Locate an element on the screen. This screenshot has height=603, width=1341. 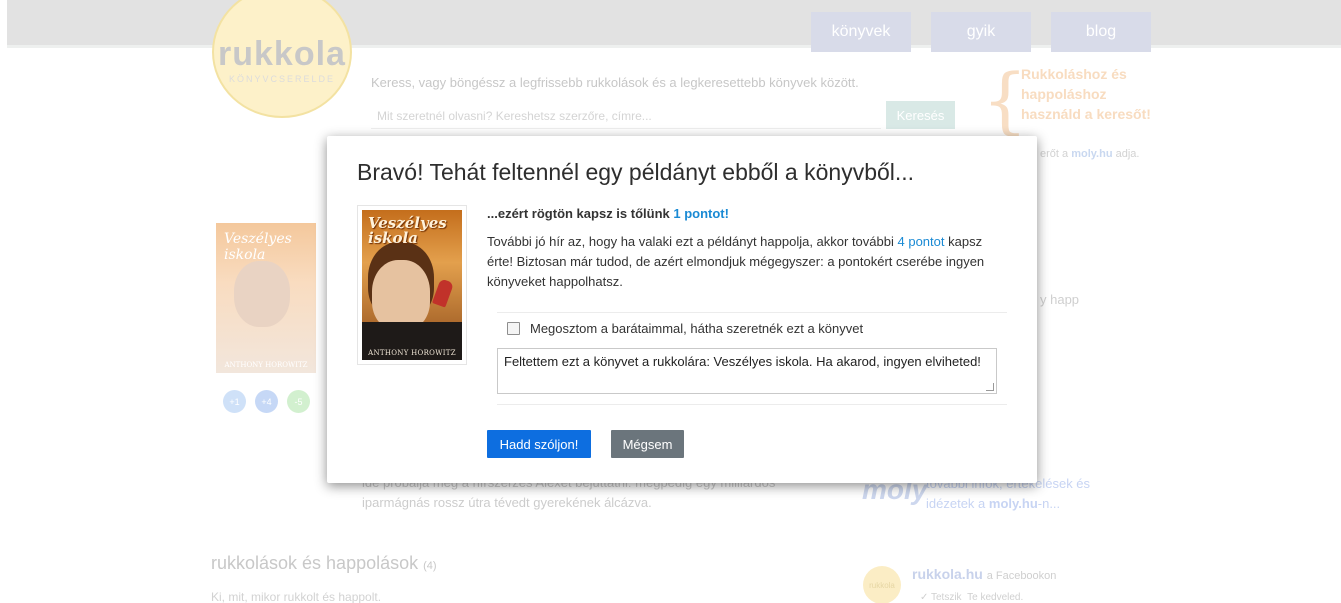
bg-happ-text: y happ is located at coordinates (1060, 299).